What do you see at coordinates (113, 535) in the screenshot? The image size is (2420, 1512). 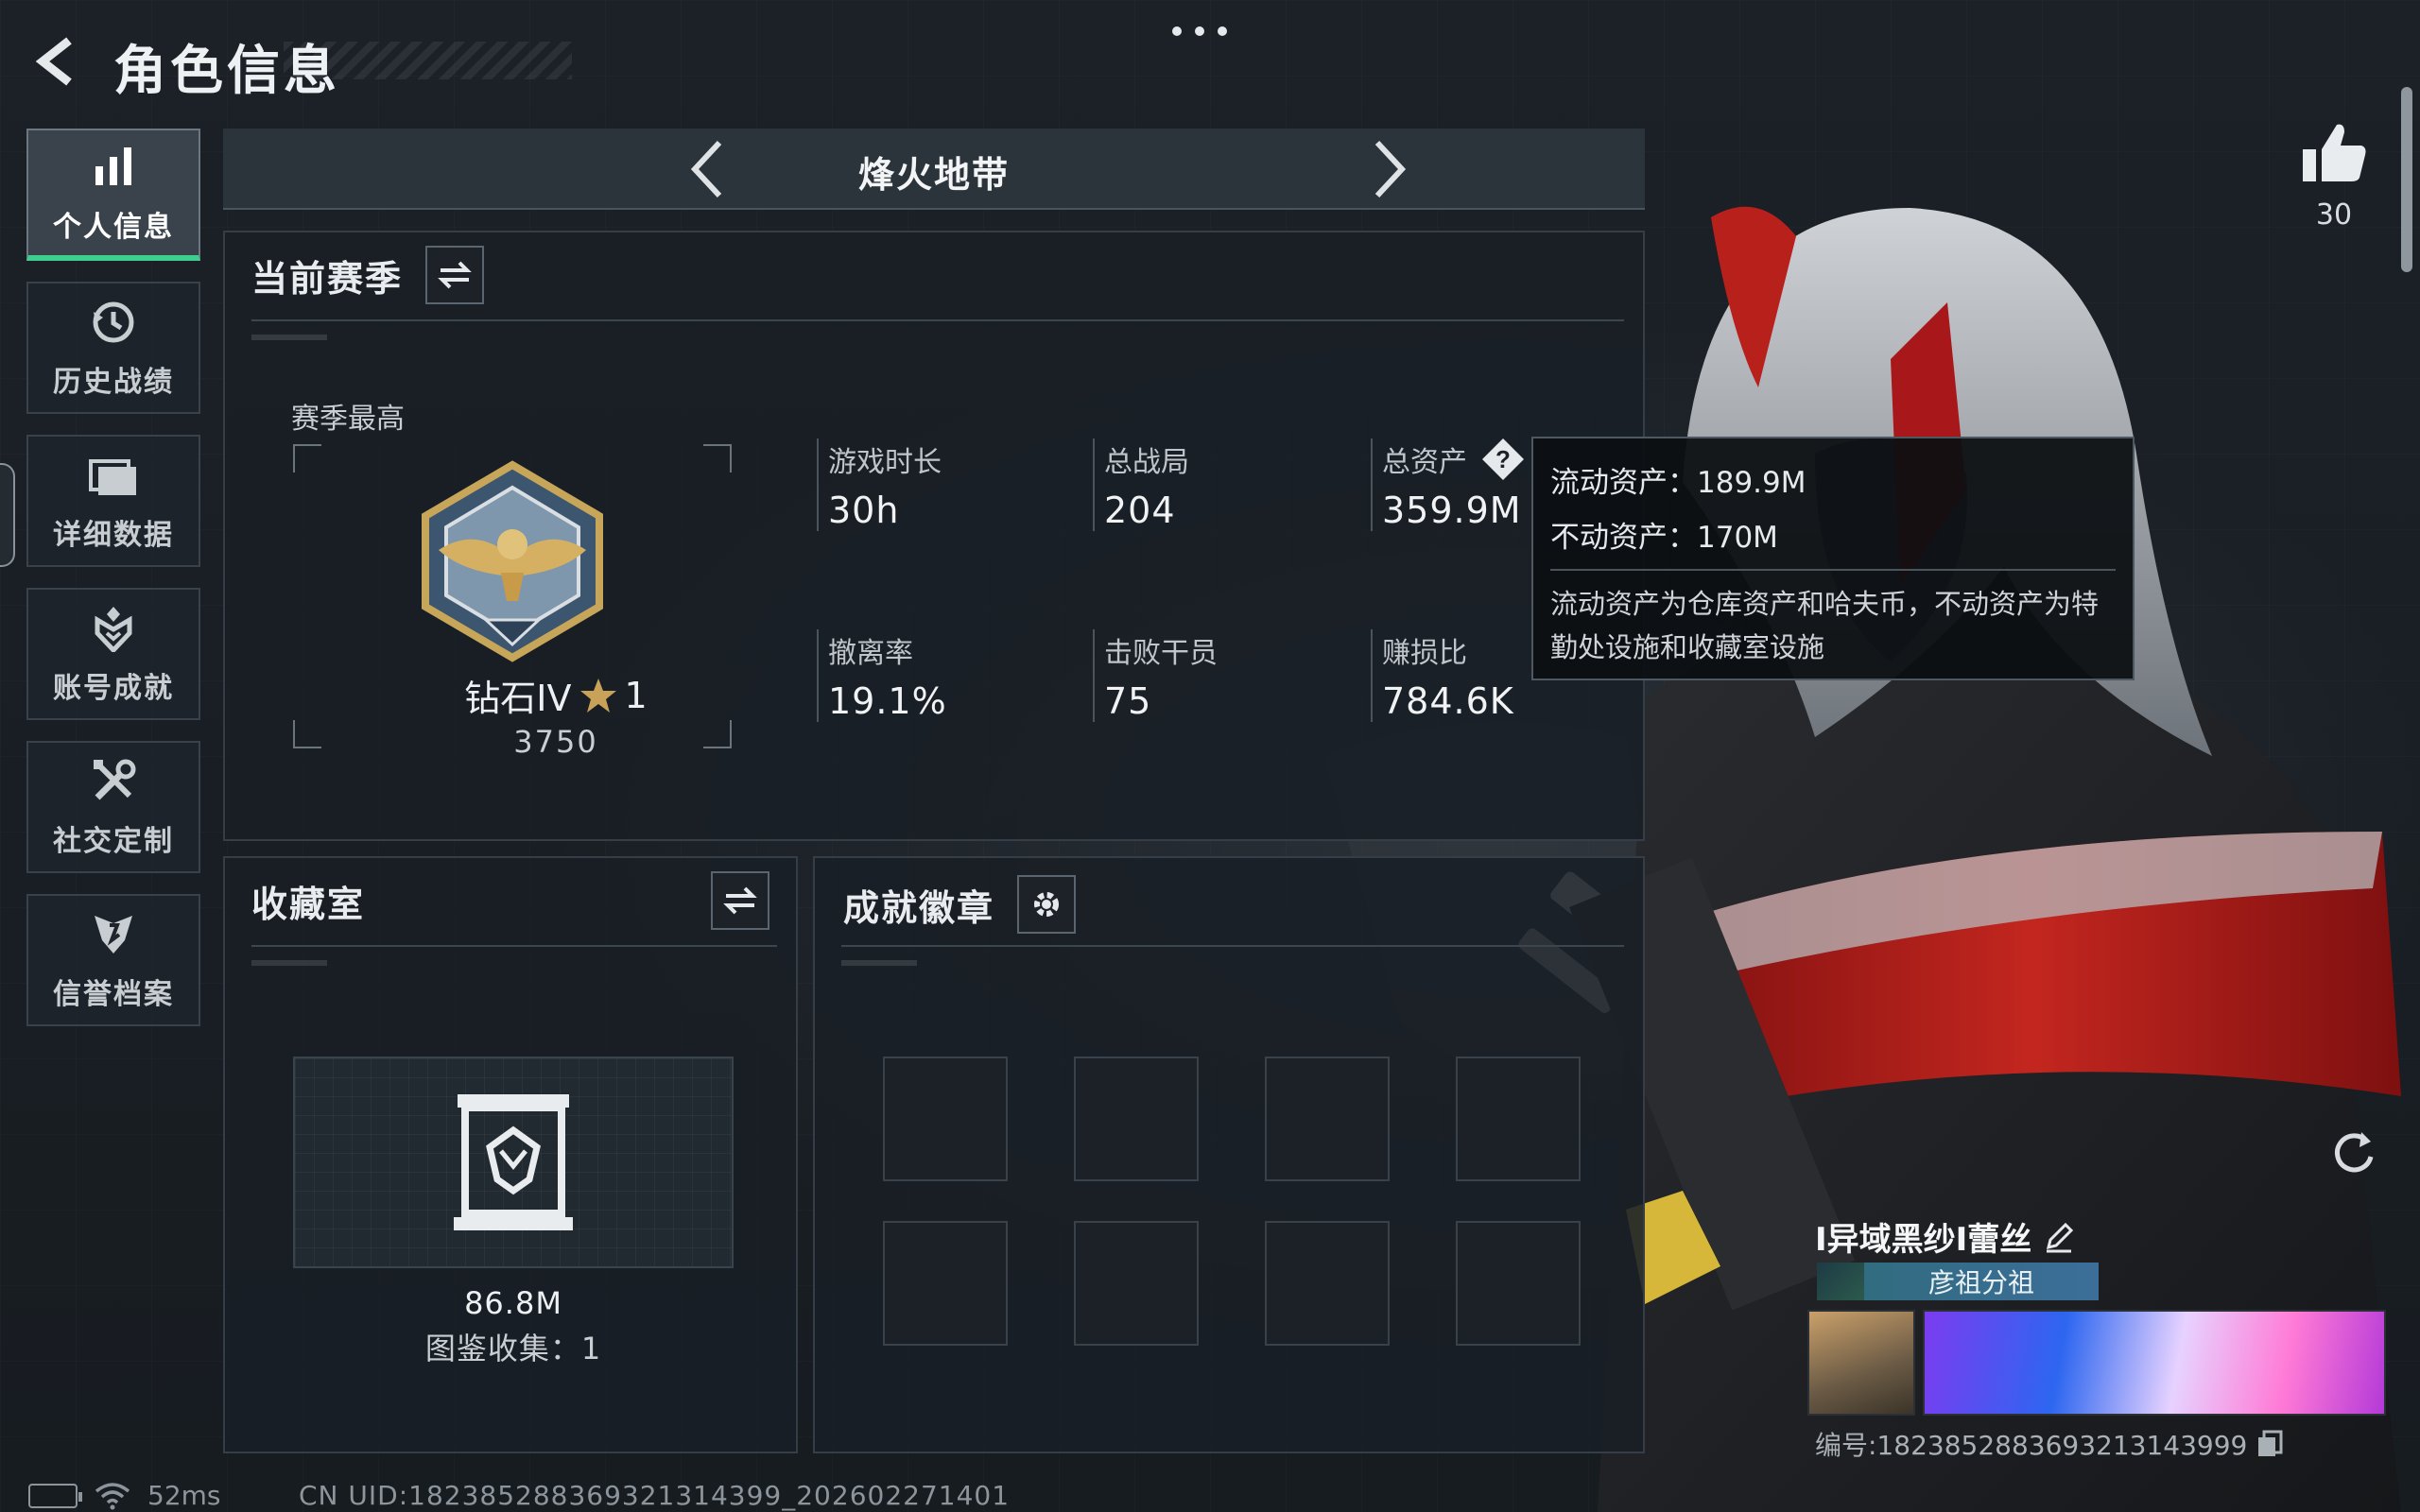 I see `sidebar-item-label: 详细数据` at bounding box center [113, 535].